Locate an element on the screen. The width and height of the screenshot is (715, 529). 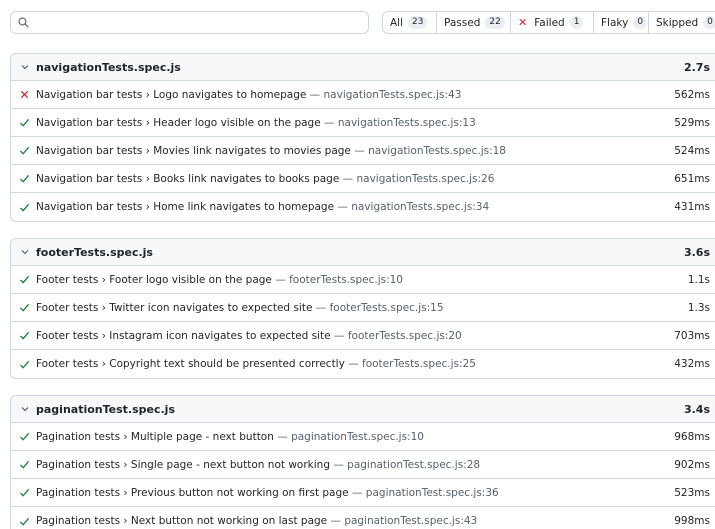
test-location: — footerTests.spec.js:15 is located at coordinates (380, 308).